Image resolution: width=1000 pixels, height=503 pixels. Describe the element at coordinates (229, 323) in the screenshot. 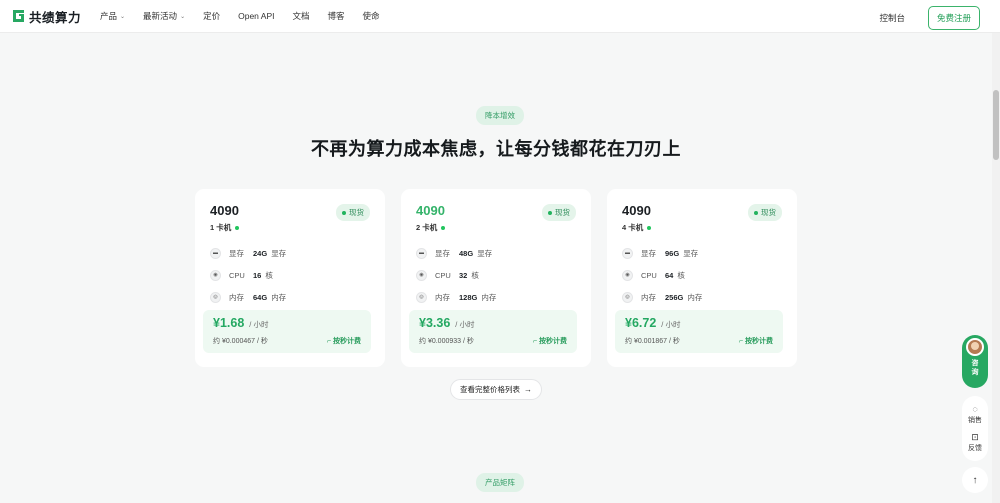

I see `hourly-price: ¥1.68` at that location.